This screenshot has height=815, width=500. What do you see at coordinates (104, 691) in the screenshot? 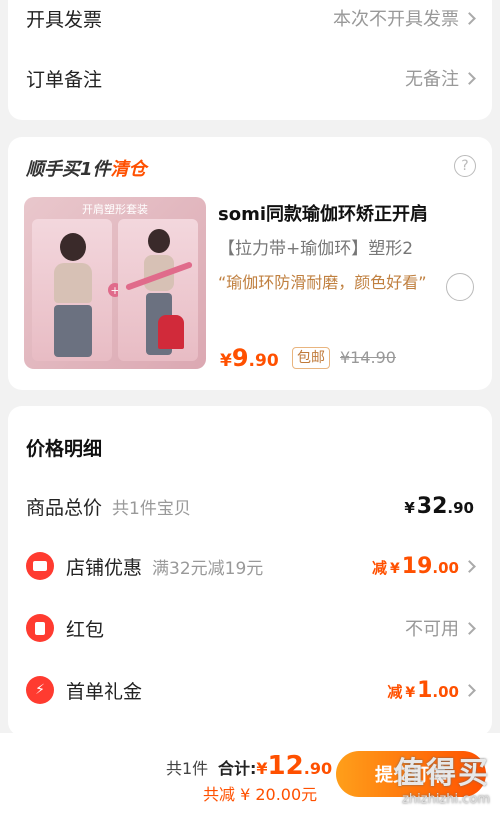
I see `first-gift-label: 首单礼金` at bounding box center [104, 691].